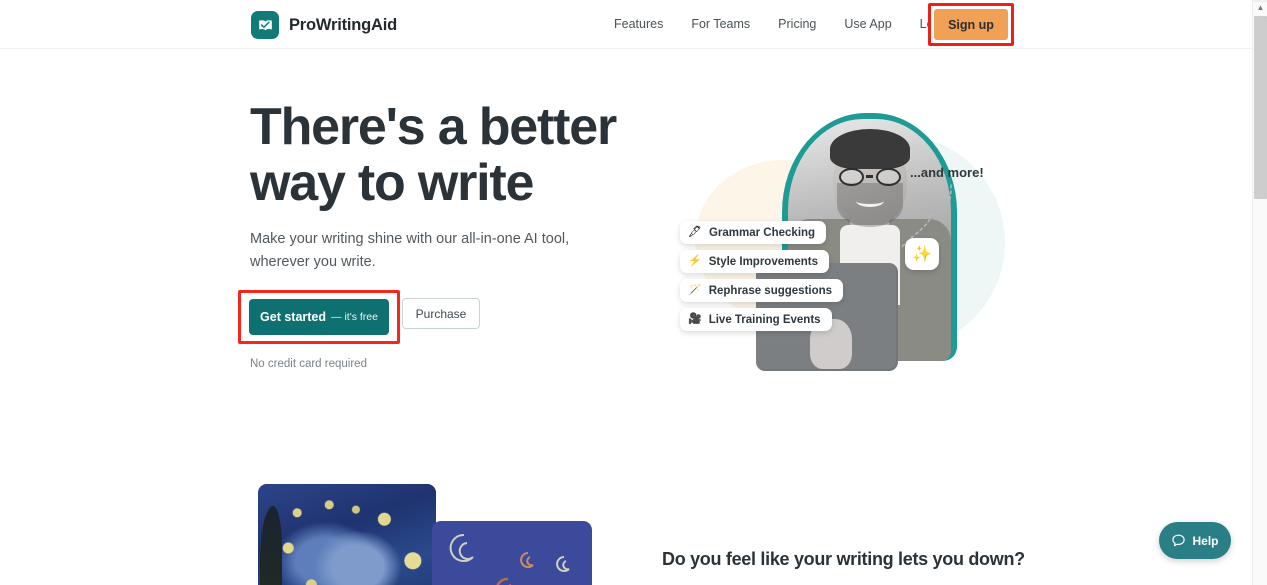  Describe the element at coordinates (720, 24) in the screenshot. I see `nav-item-for-teams: For Teams` at that location.